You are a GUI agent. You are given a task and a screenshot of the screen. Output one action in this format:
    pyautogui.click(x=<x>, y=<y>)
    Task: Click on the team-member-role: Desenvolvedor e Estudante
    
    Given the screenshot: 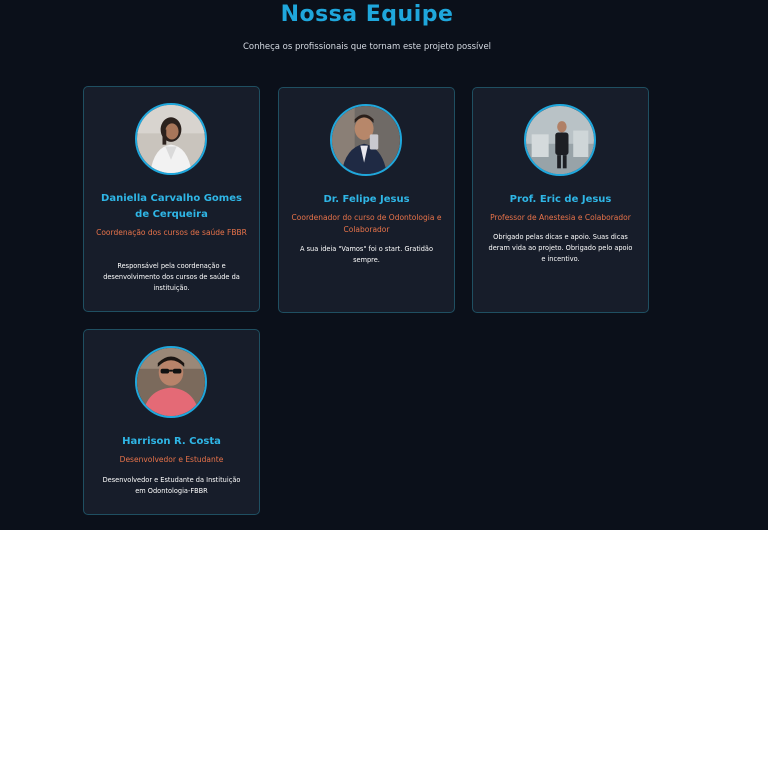 What is the action you would take?
    pyautogui.click(x=171, y=459)
    